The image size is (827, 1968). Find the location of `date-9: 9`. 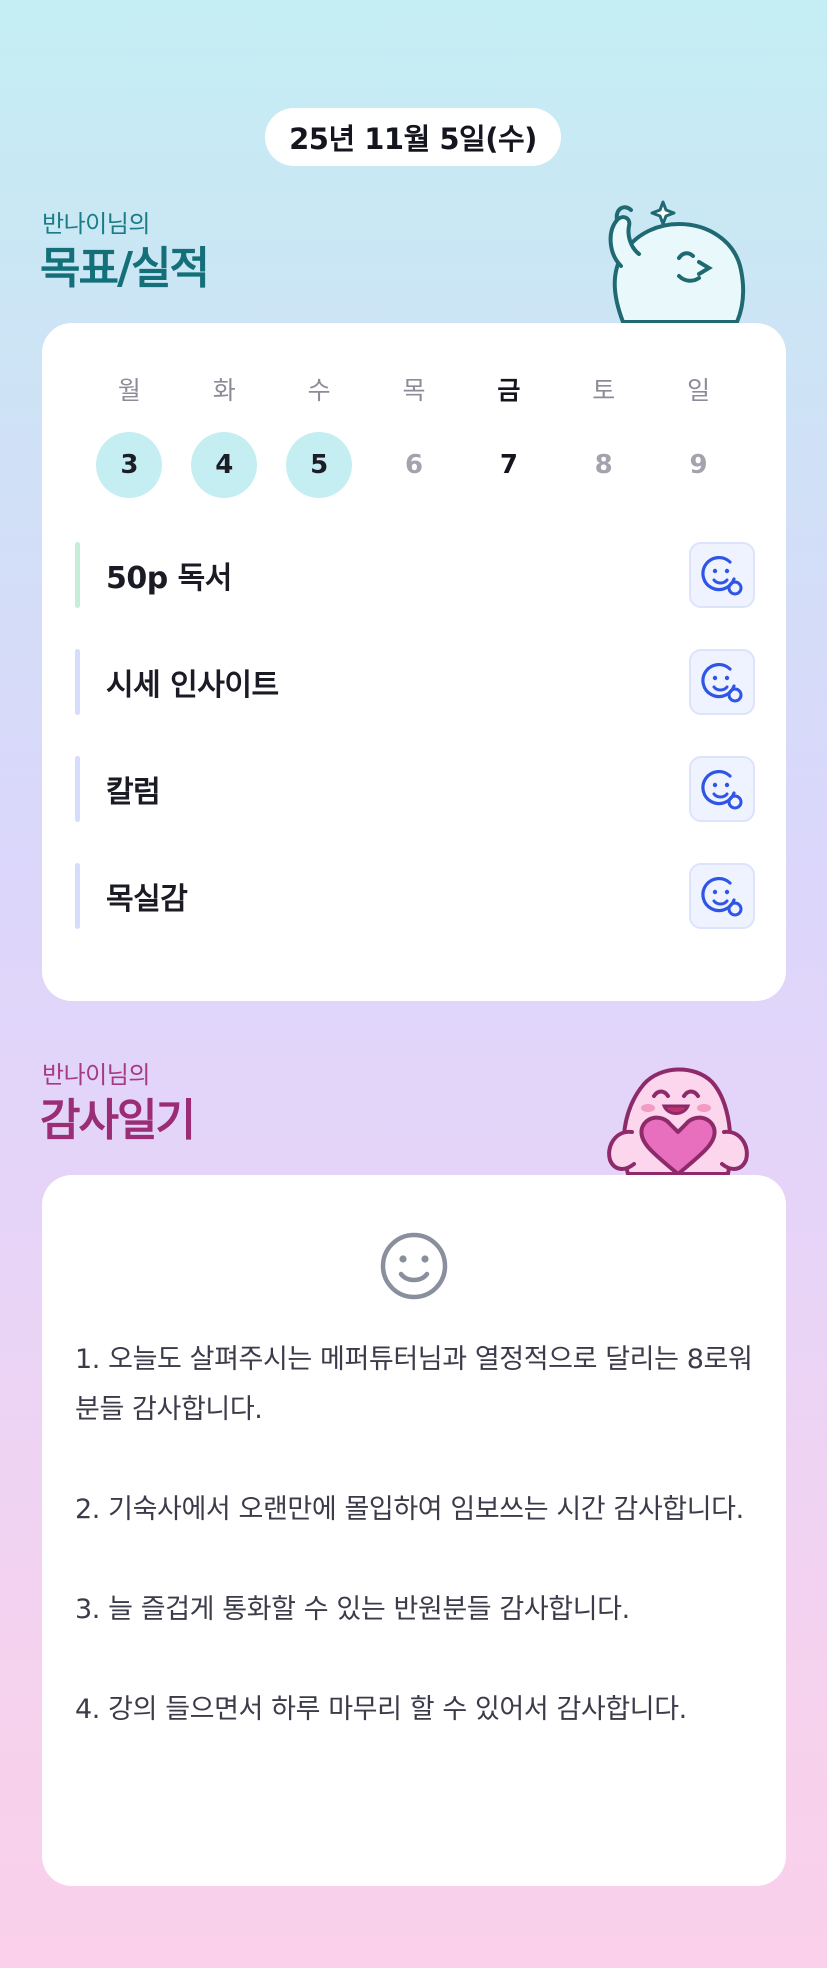

date-9: 9 is located at coordinates (699, 465).